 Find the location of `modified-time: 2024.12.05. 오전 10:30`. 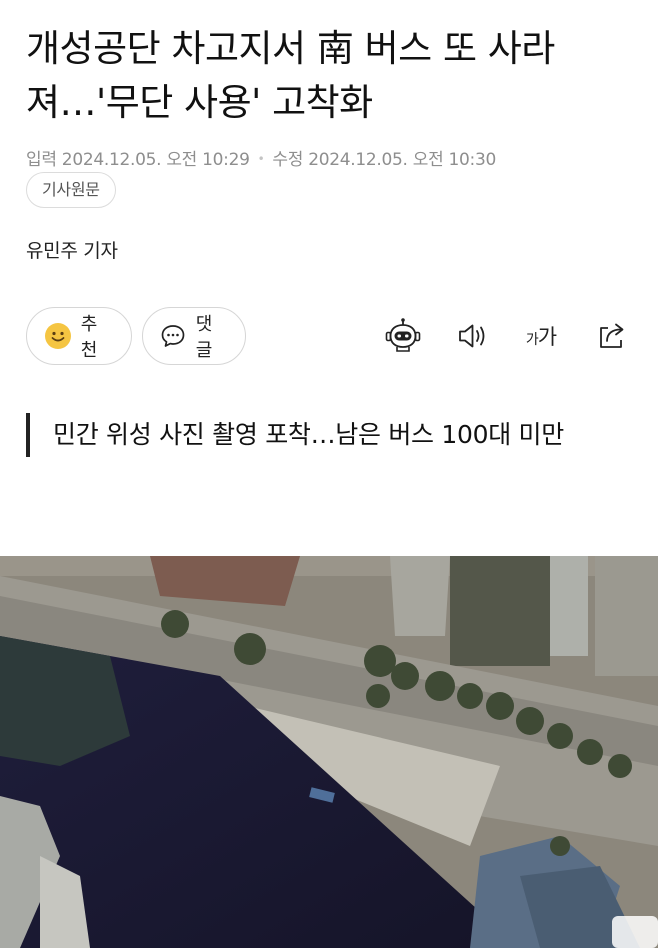

modified-time: 2024.12.05. 오전 10:30 is located at coordinates (402, 160).